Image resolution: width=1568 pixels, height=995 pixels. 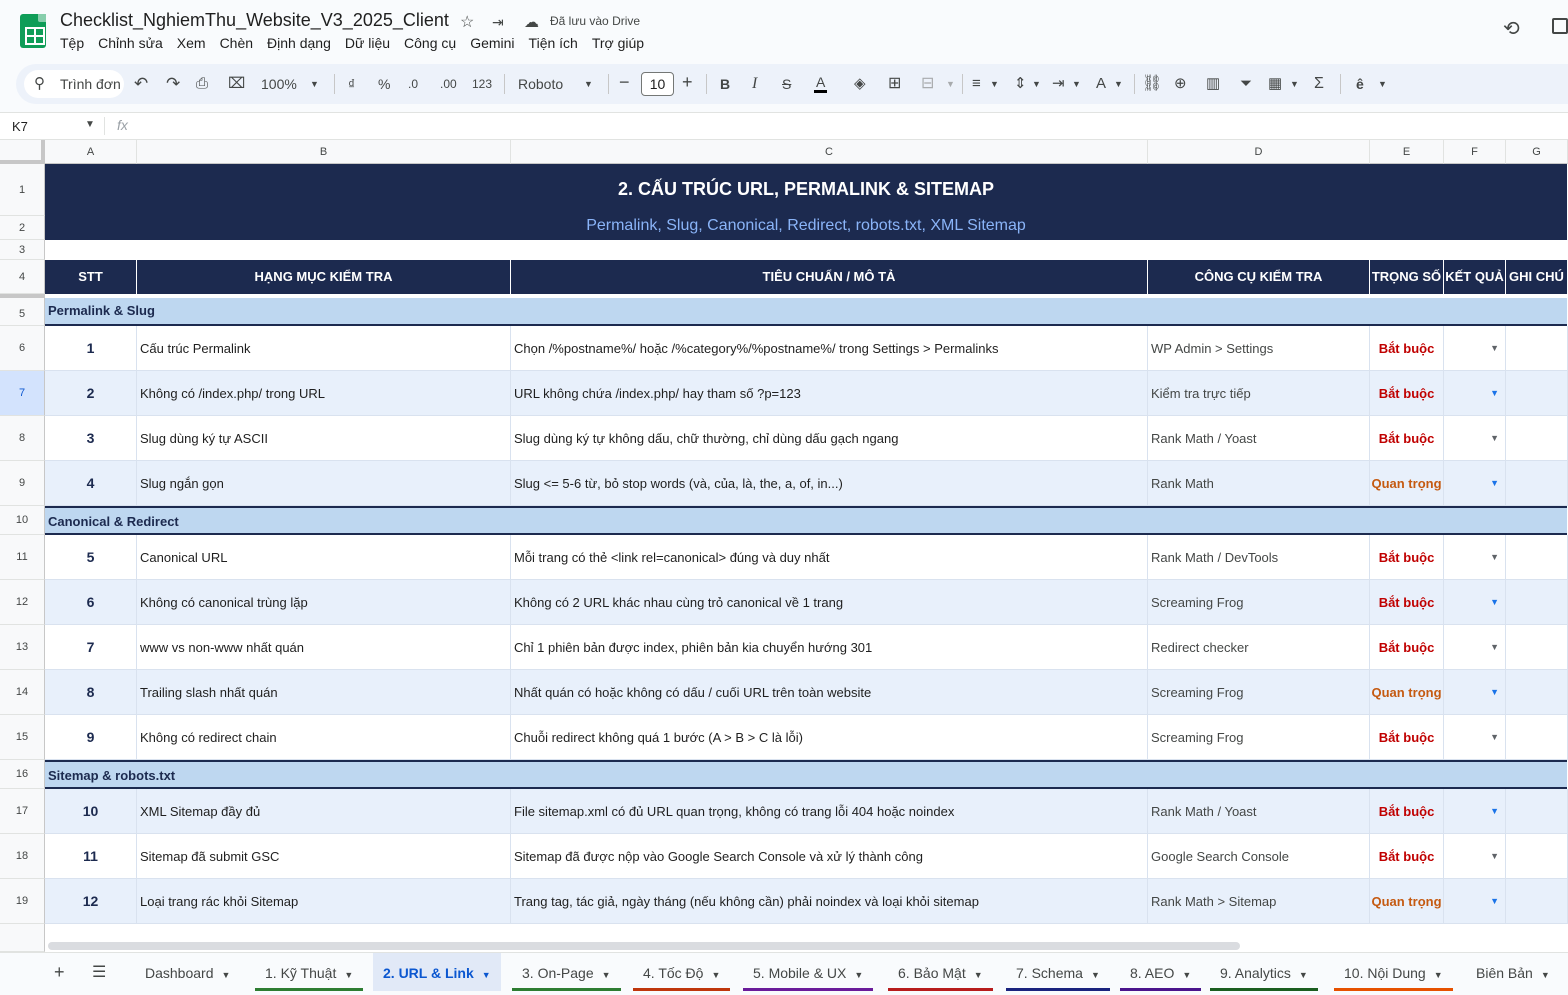 I want to click on section-header: Sitemap & robots.txt, so click(x=806, y=774).